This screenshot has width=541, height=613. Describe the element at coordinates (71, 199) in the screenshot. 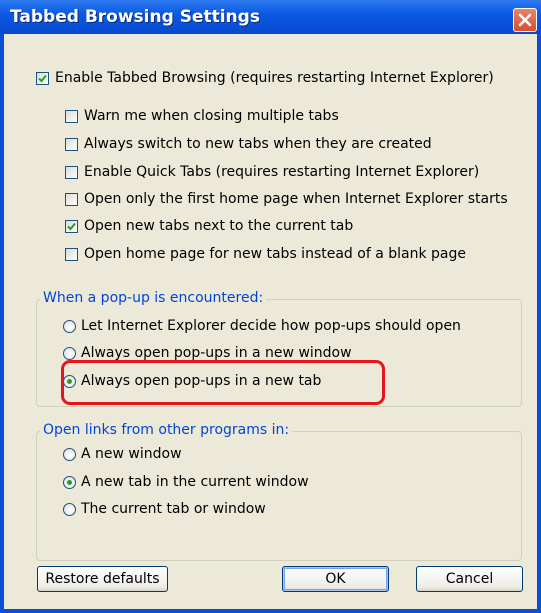

I see `first-home-page-checkbox` at that location.